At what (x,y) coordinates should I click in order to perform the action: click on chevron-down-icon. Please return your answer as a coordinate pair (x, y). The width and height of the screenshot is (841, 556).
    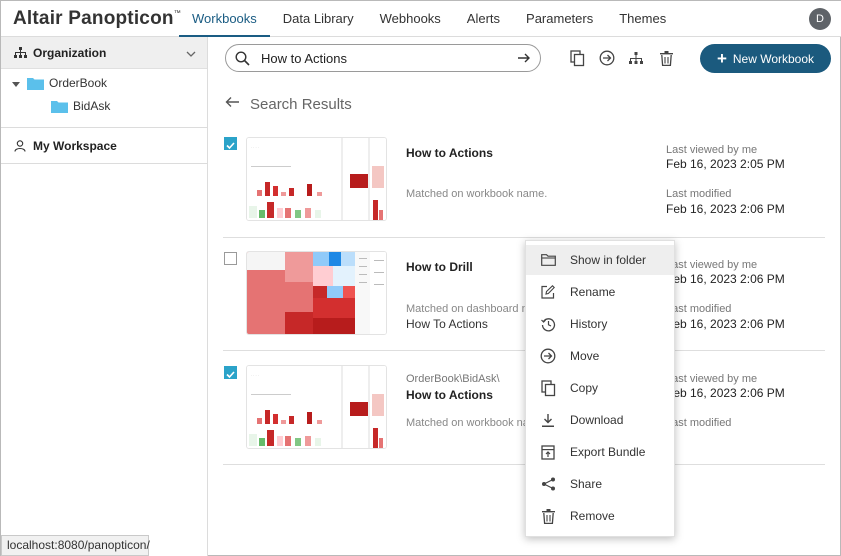
    Looking at the image, I should click on (191, 55).